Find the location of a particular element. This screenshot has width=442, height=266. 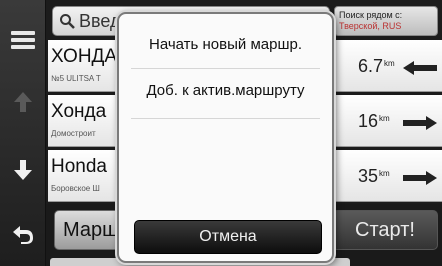

distance-value: 6.7 is located at coordinates (371, 66).